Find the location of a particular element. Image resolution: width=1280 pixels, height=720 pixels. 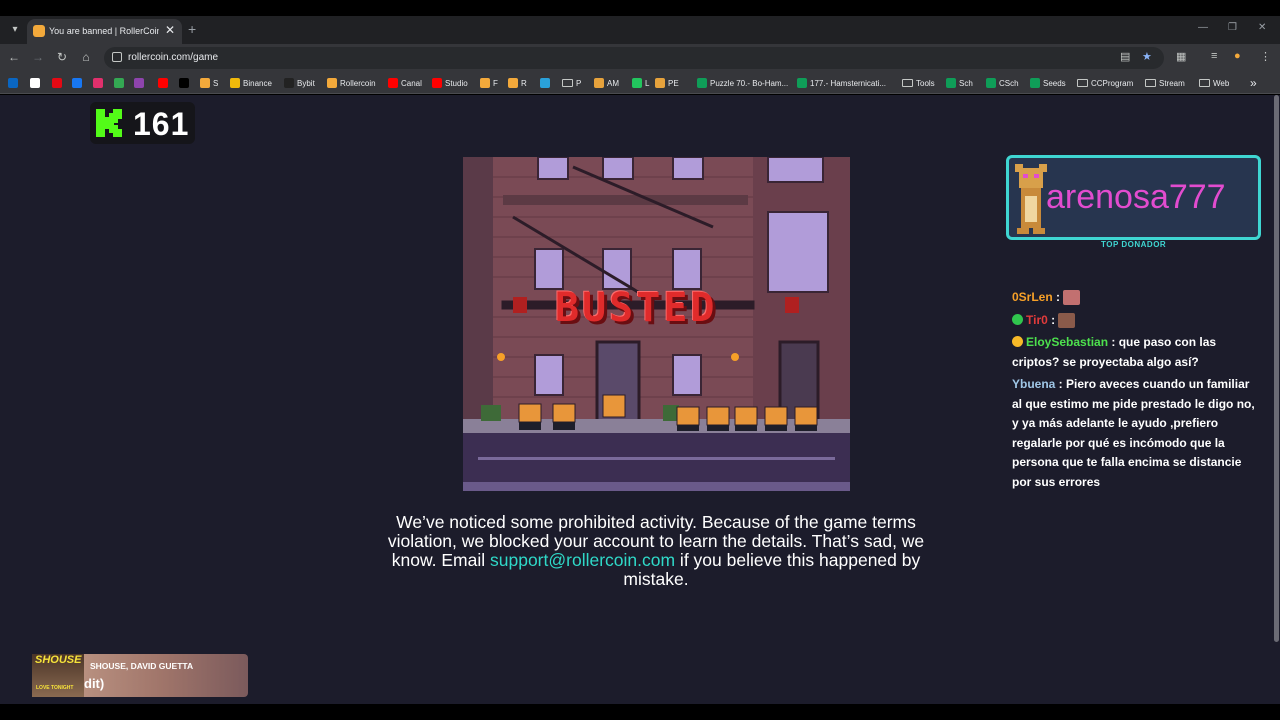

install-app-icon: ▤ is located at coordinates (1125, 56).